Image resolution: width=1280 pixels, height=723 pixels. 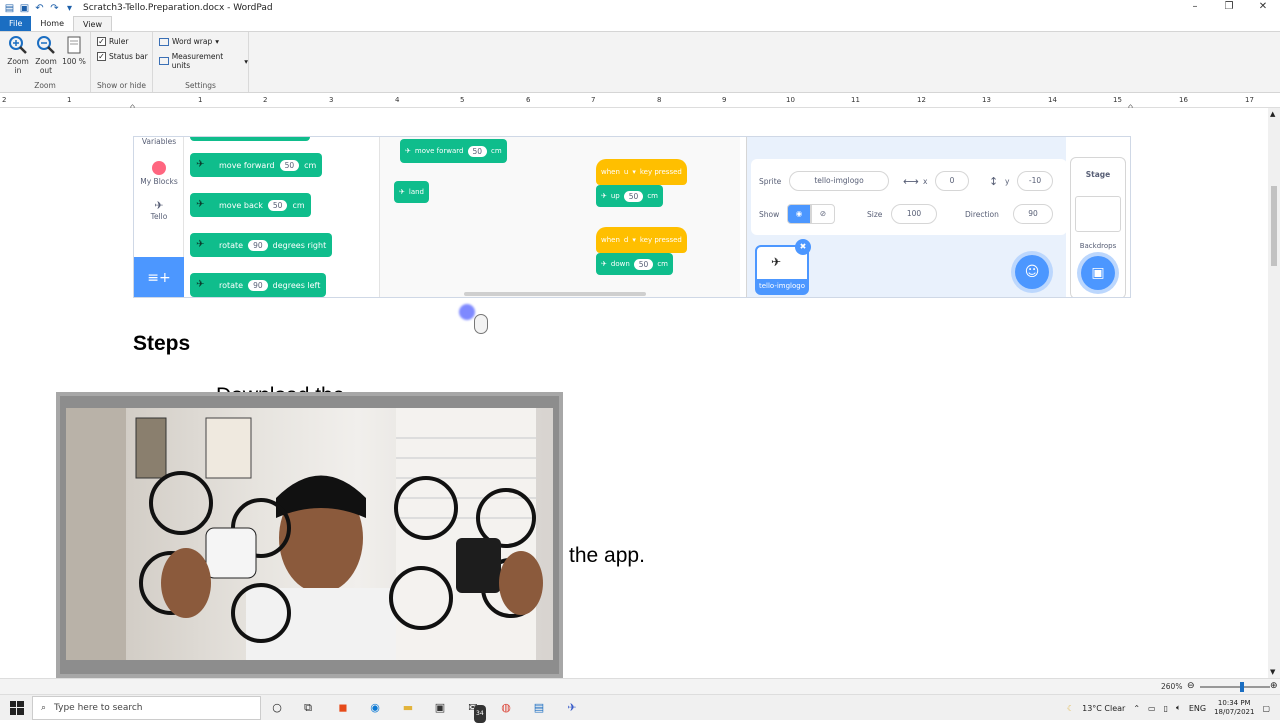 I want to click on scroll-up-icon: ▲, so click(x=1272, y=114).